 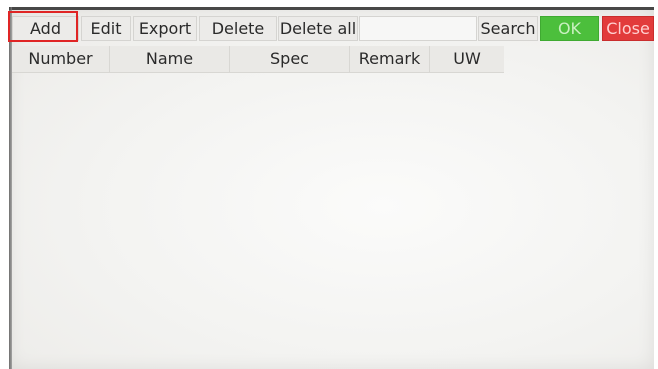 What do you see at coordinates (569, 28) in the screenshot?
I see `ok-button: OK` at bounding box center [569, 28].